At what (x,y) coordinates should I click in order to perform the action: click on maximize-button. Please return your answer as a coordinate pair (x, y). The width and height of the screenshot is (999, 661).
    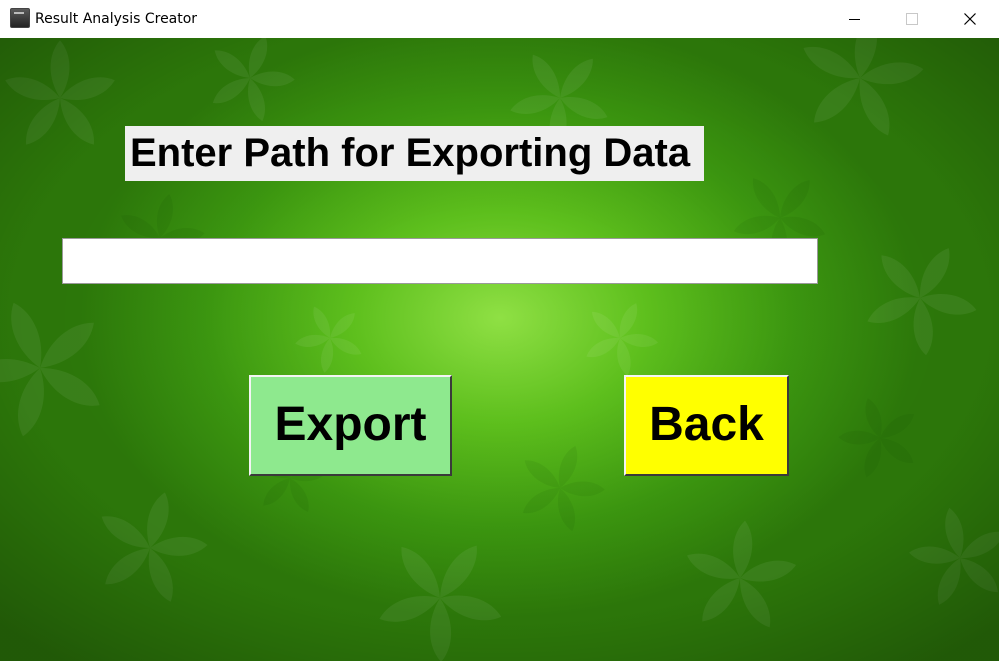
    Looking at the image, I should click on (912, 19).